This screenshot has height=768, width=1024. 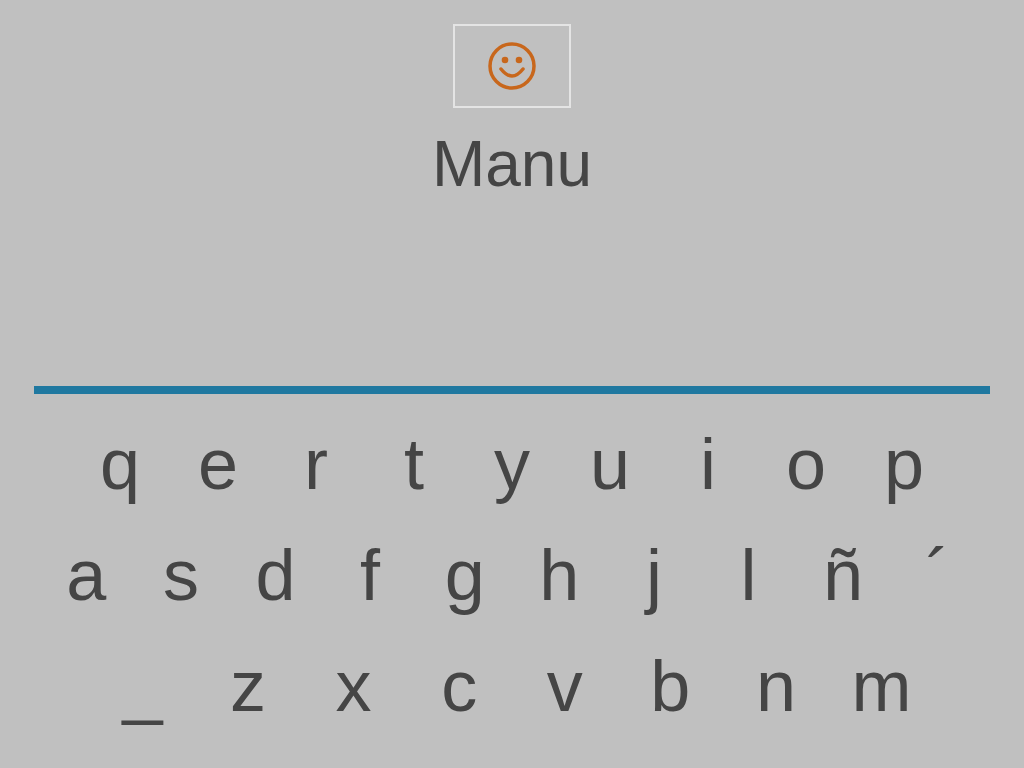 What do you see at coordinates (459, 685) in the screenshot?
I see `key: c` at bounding box center [459, 685].